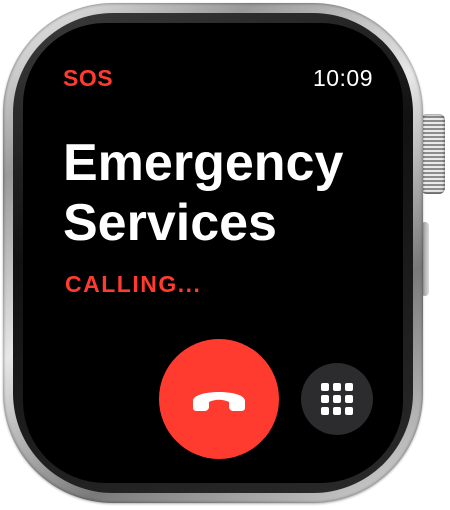  I want to click on digital-crown, so click(433, 154).